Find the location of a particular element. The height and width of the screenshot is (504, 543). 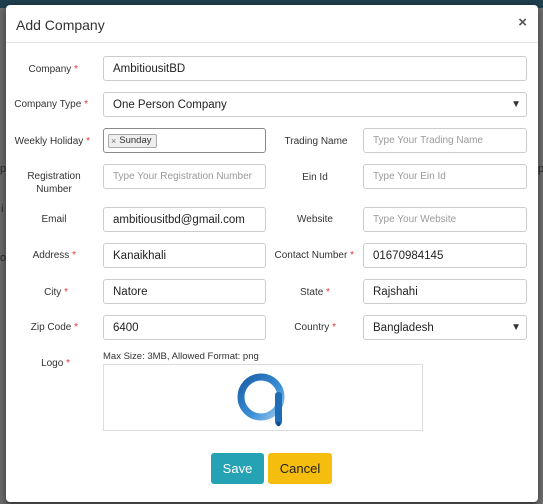

registration-number-input: Type Your Registration Number is located at coordinates (184, 176).